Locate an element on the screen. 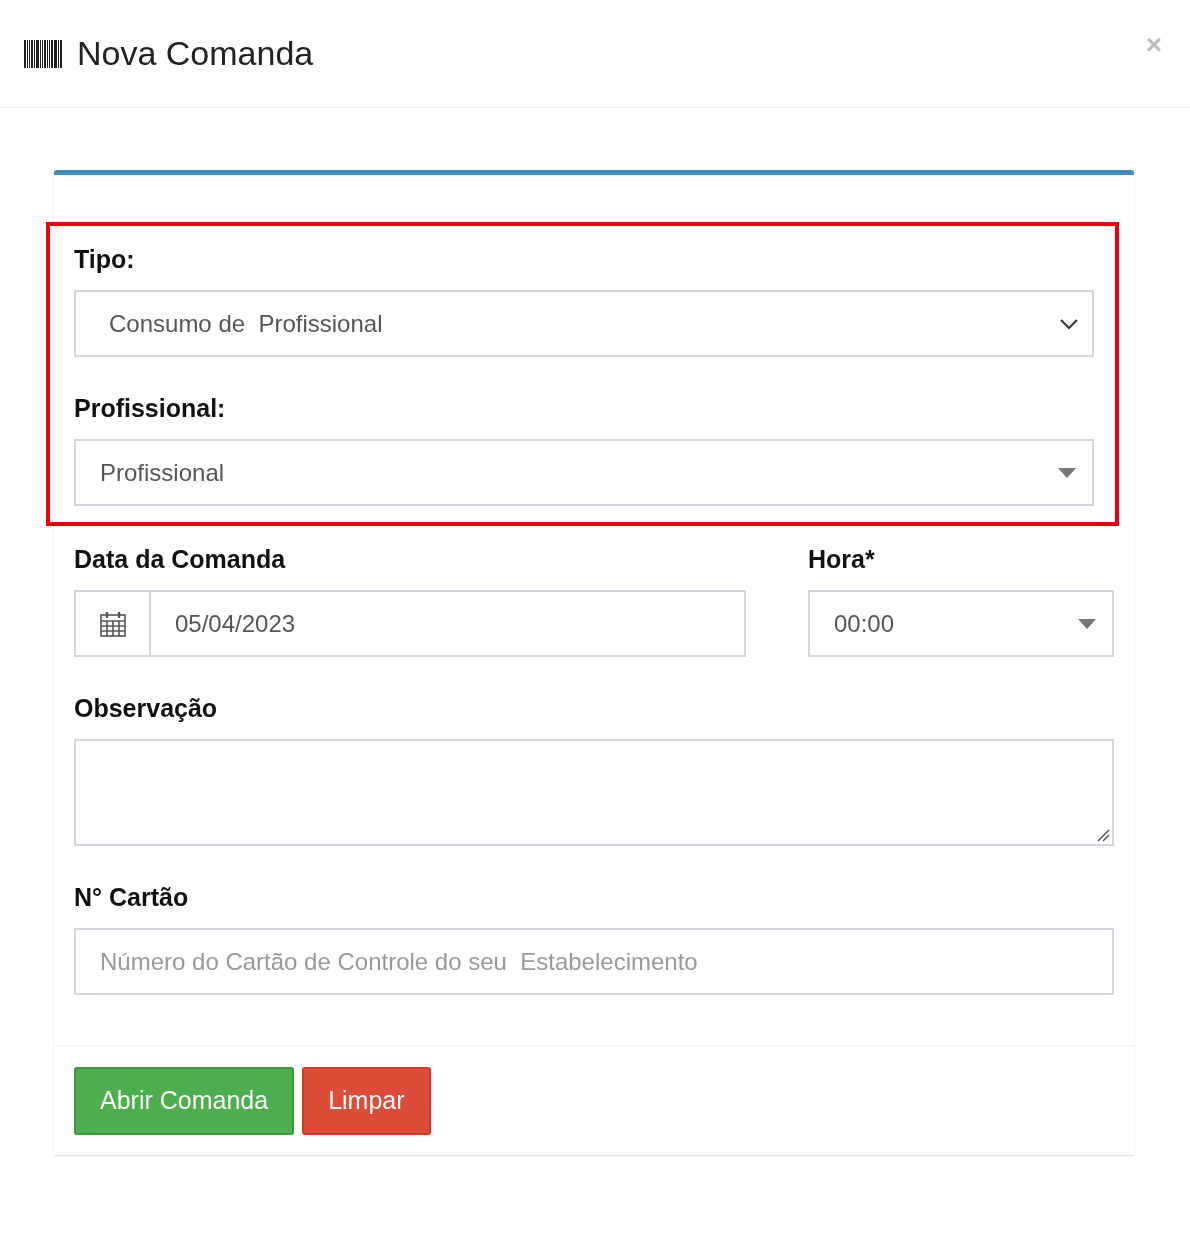 The image size is (1190, 1234). resize-grip-icon is located at coordinates (1103, 835).